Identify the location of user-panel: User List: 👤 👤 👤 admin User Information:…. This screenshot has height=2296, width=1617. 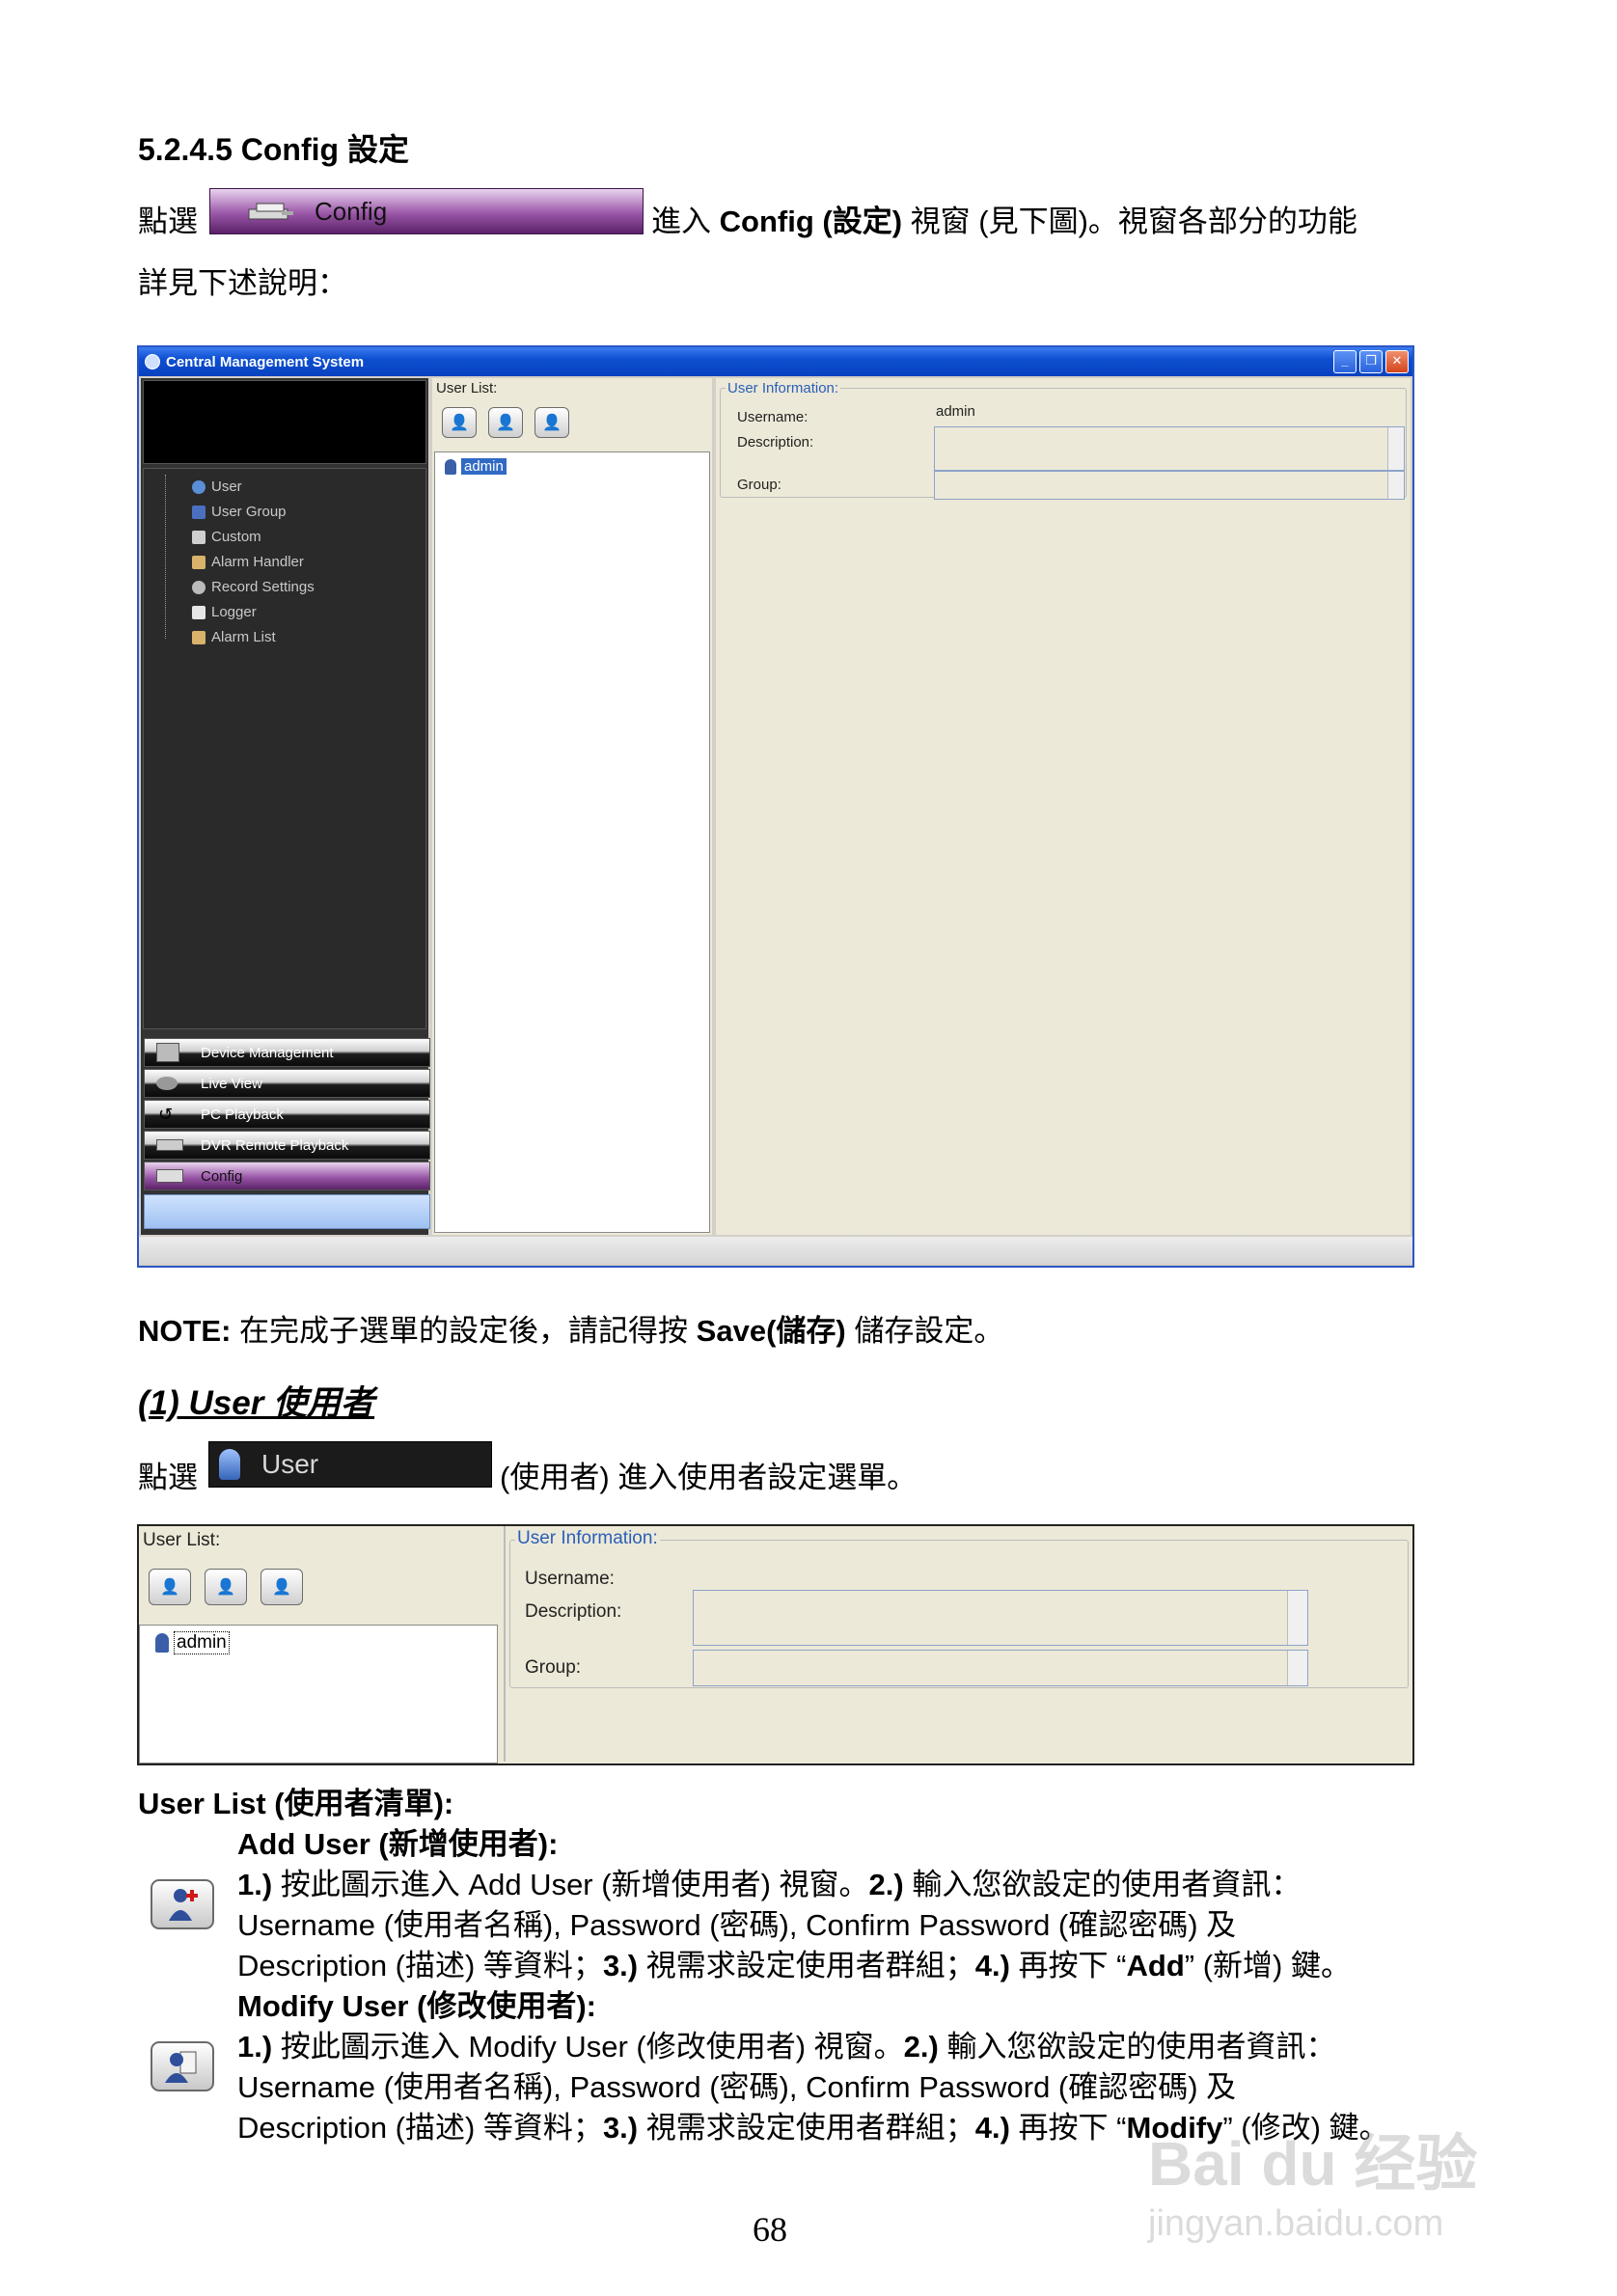
(776, 1644).